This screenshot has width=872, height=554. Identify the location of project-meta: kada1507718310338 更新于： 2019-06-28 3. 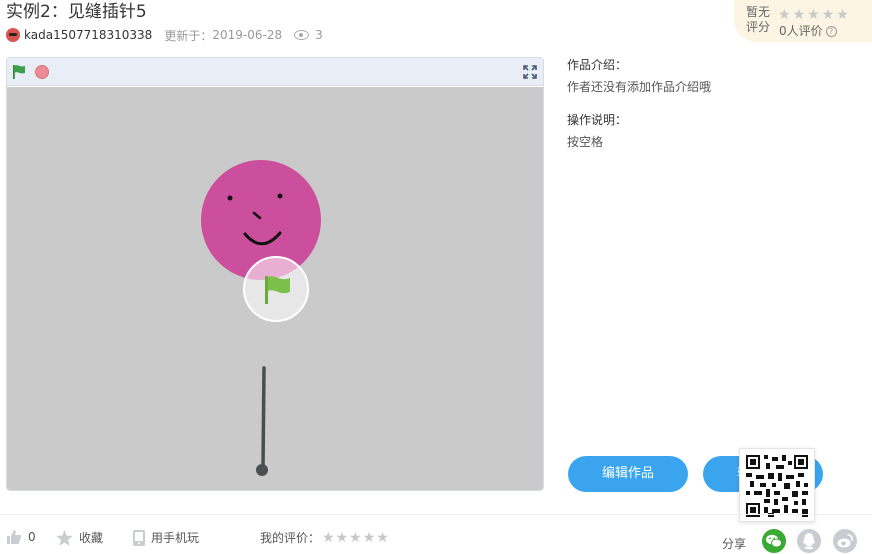
(164, 35).